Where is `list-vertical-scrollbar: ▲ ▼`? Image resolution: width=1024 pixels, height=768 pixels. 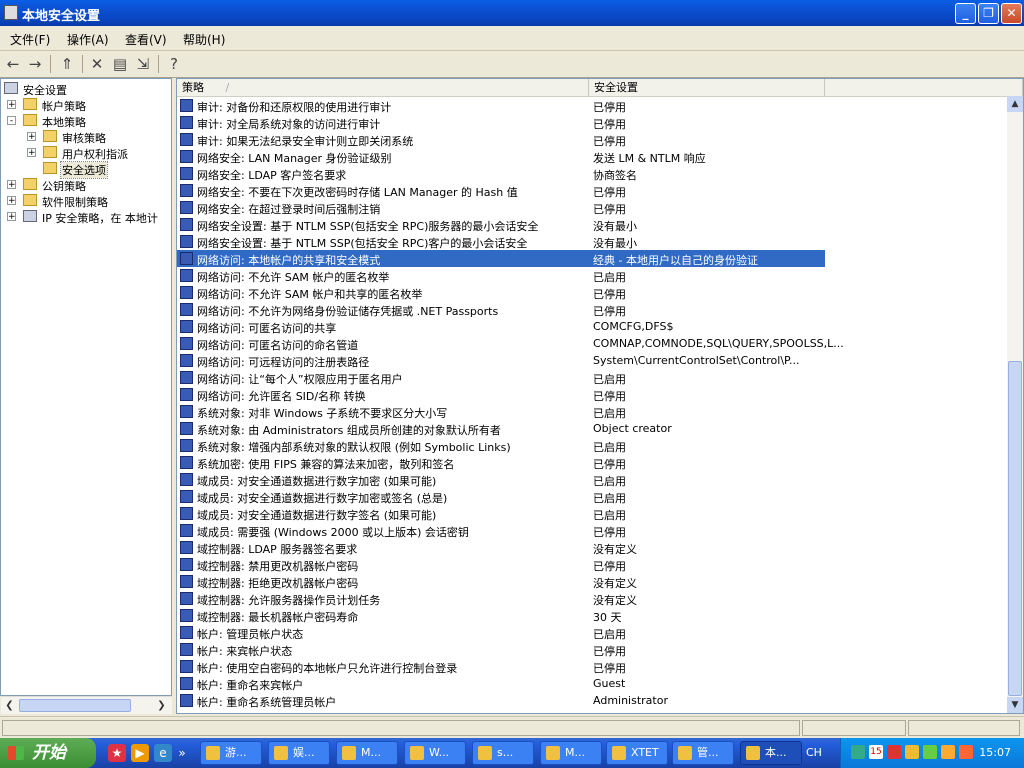 list-vertical-scrollbar: ▲ ▼ is located at coordinates (1015, 404).